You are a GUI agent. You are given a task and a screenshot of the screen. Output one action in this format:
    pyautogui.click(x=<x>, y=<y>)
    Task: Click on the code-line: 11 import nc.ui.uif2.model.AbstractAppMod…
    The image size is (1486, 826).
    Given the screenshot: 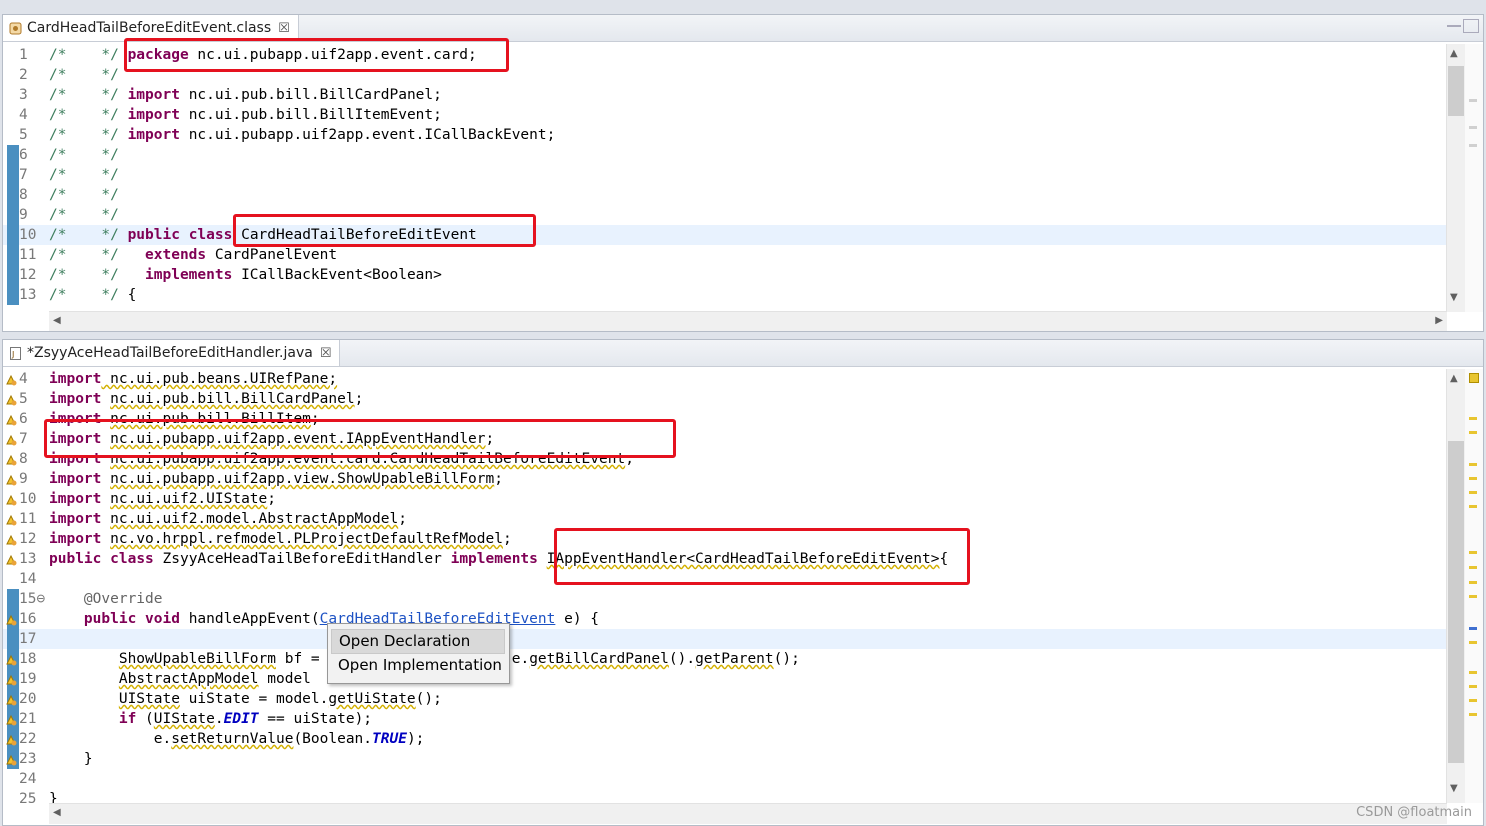 What is the action you would take?
    pyautogui.click(x=725, y=519)
    